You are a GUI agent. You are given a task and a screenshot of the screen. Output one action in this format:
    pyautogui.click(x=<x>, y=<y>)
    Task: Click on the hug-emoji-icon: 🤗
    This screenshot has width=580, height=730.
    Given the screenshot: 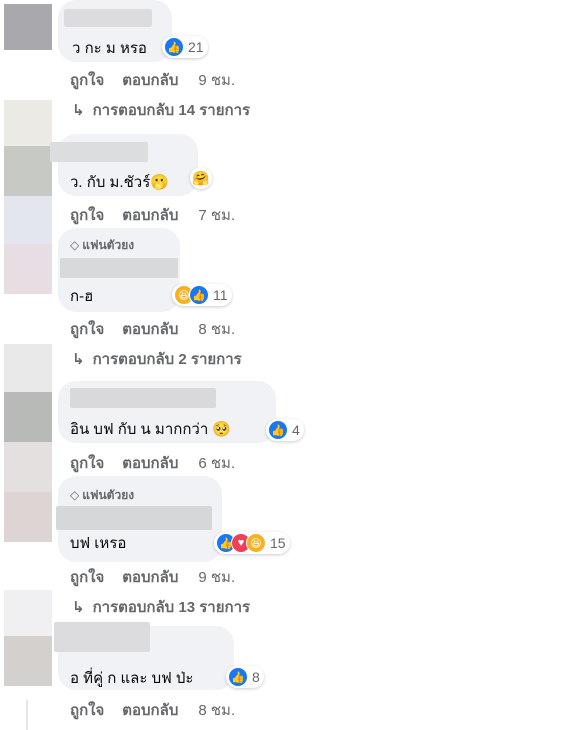 What is the action you would take?
    pyautogui.click(x=201, y=178)
    